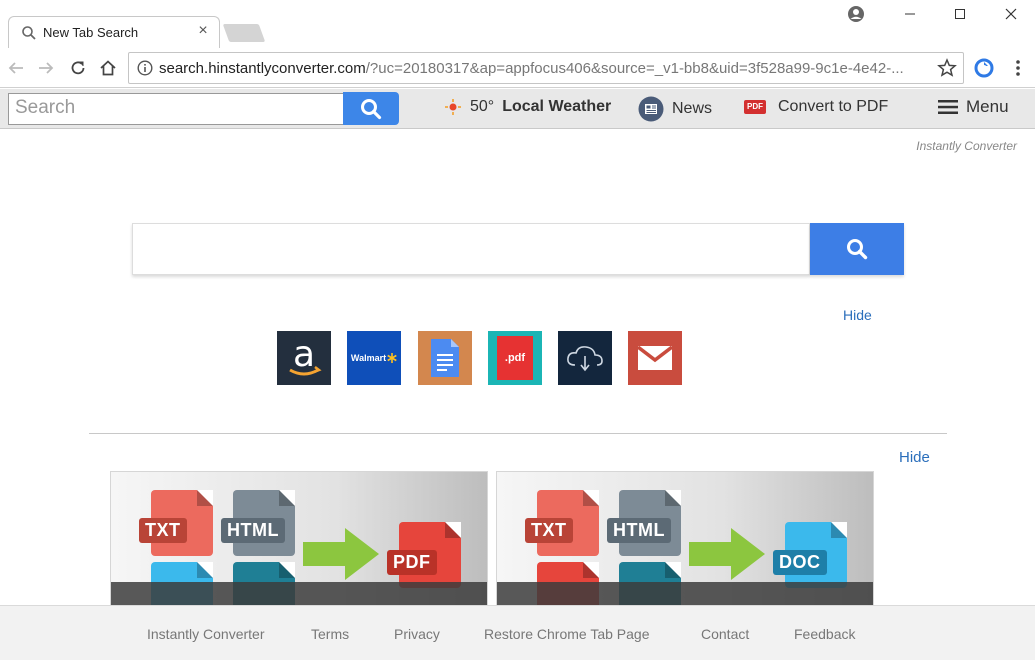  What do you see at coordinates (960, 14) in the screenshot?
I see `maximize-icon` at bounding box center [960, 14].